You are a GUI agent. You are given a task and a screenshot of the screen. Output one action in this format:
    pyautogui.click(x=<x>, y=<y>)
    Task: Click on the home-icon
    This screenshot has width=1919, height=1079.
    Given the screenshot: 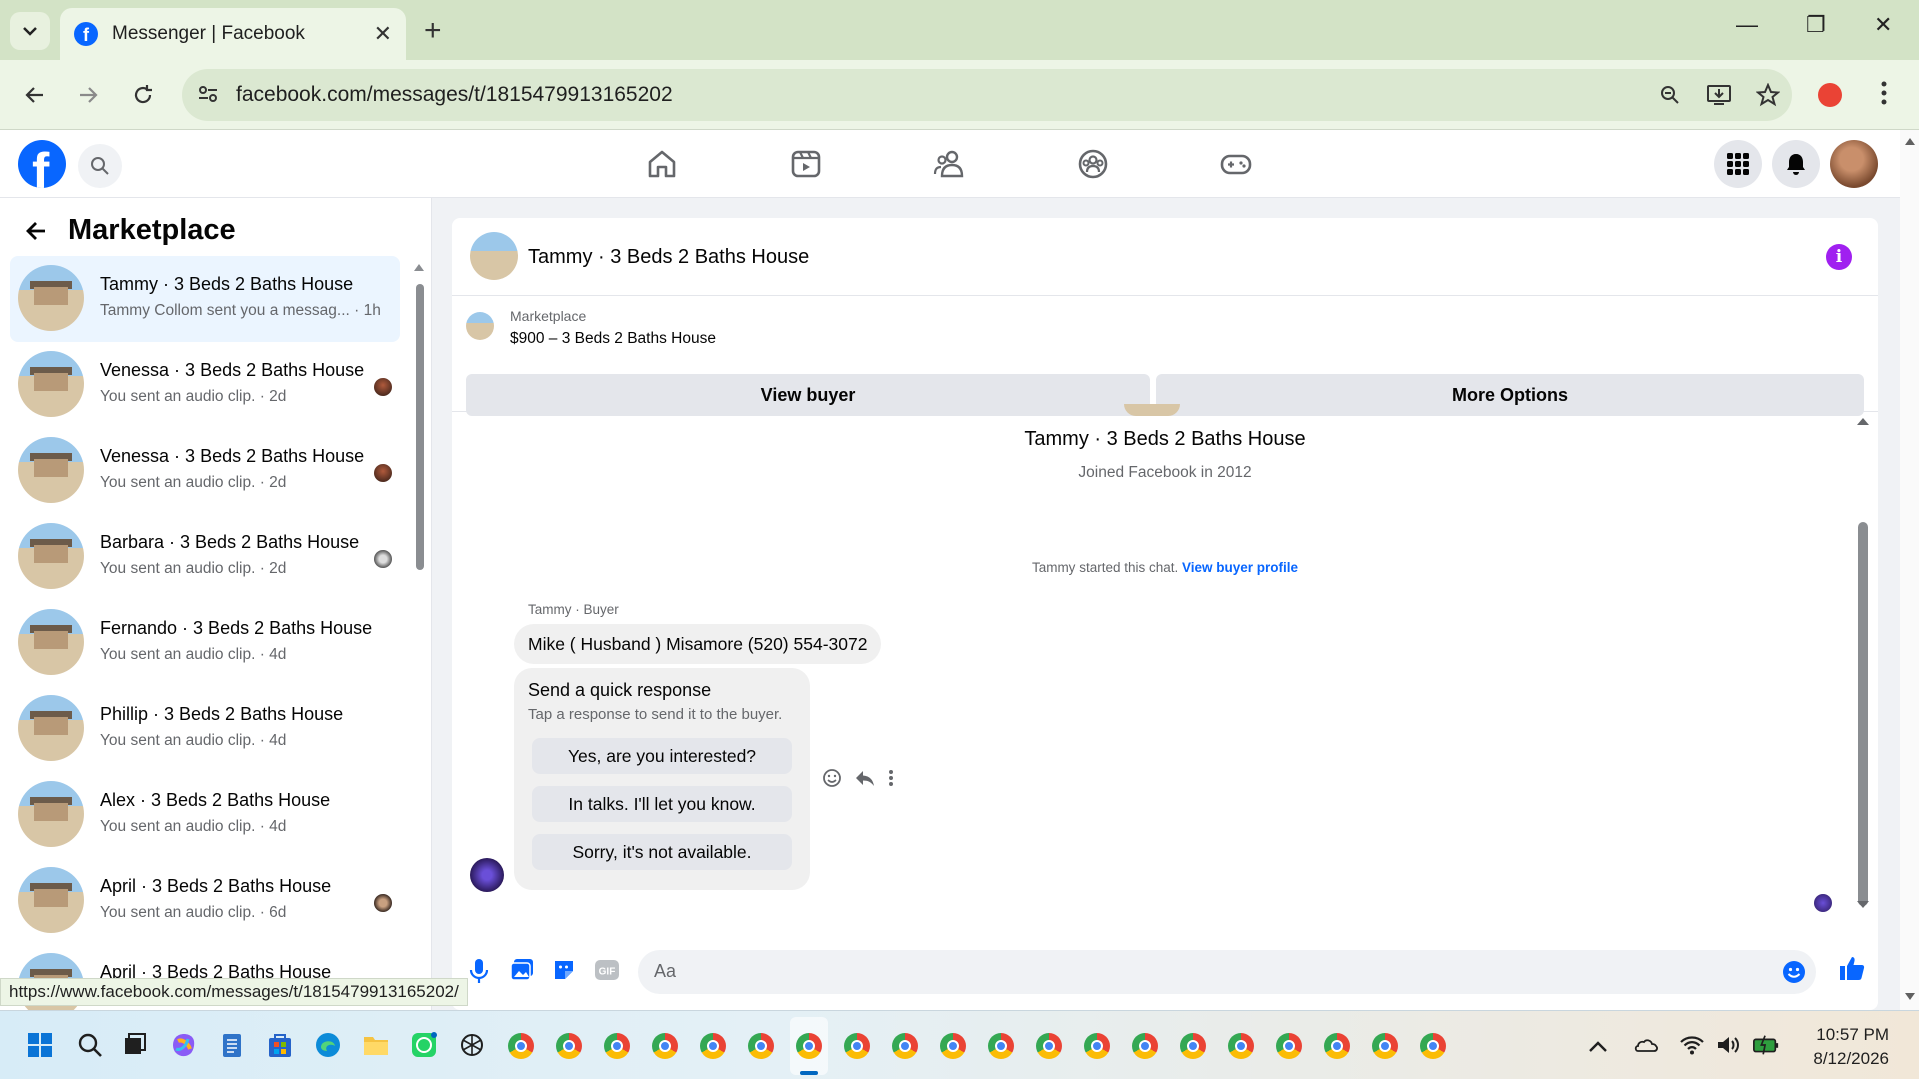 What is the action you would take?
    pyautogui.click(x=662, y=164)
    